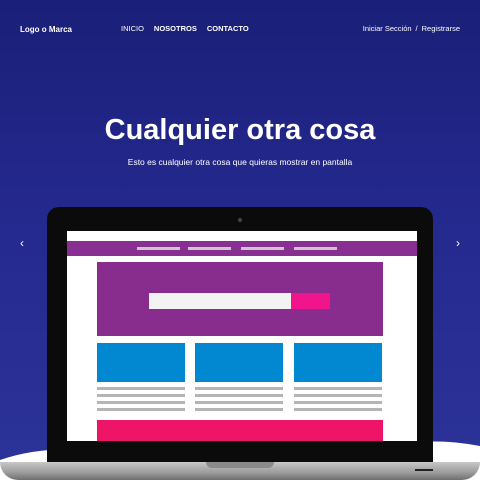  I want to click on auth-links: Iniciar Sección / Registrarse, so click(411, 28).